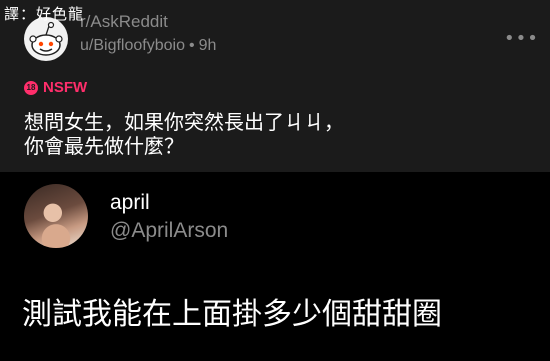 Image resolution: width=550 pixels, height=361 pixels. Describe the element at coordinates (44, 14) in the screenshot. I see `translator-credit: 譯：好色龍` at that location.